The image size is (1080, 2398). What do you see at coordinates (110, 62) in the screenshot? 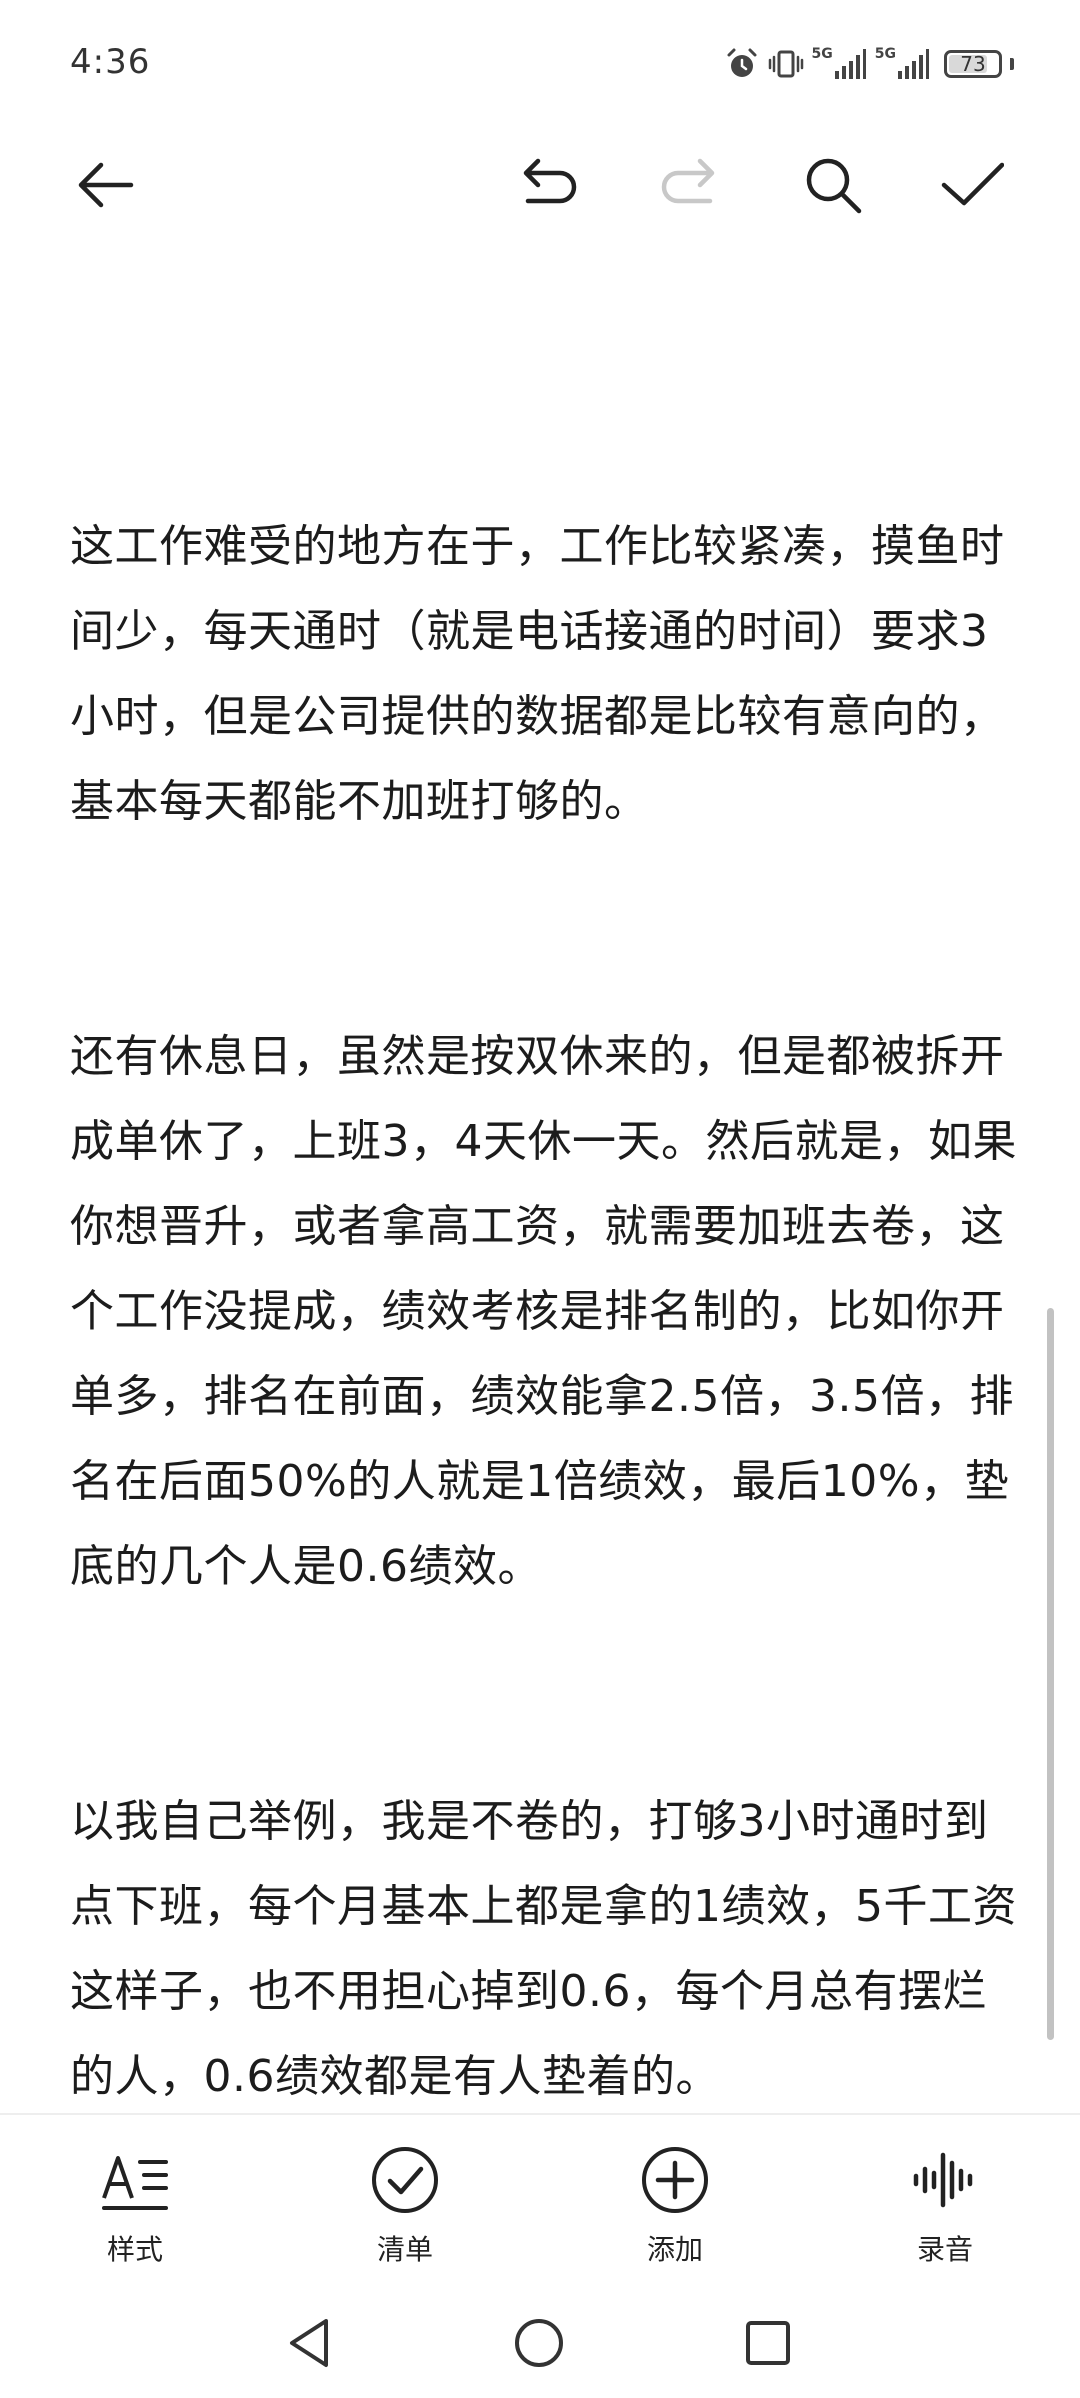
I see `status-time: 4:36` at bounding box center [110, 62].